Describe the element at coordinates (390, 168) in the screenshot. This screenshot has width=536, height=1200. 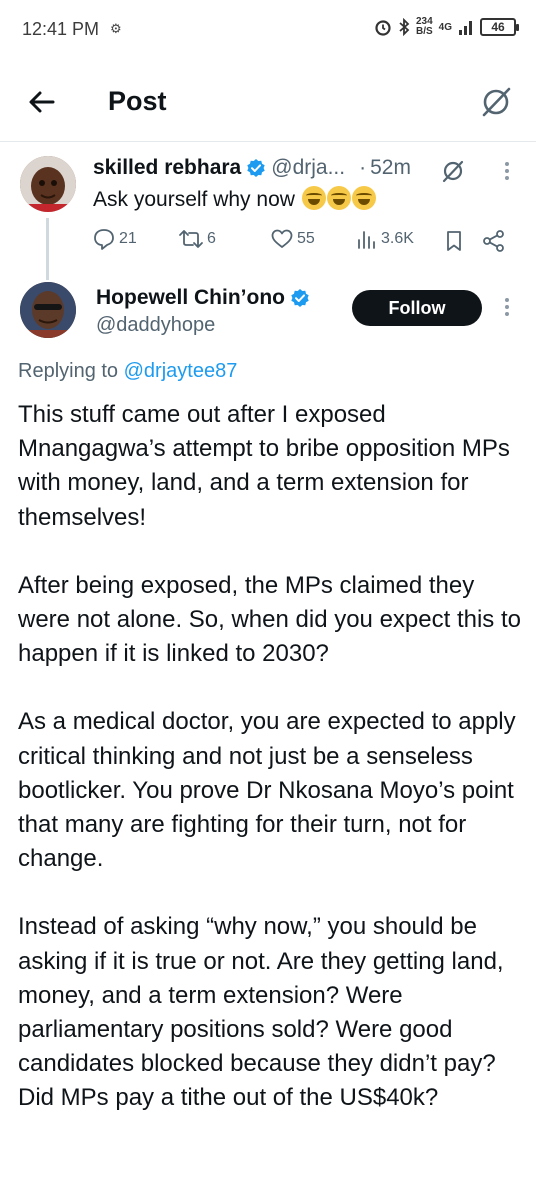
I see `tweet-time: 52m` at that location.